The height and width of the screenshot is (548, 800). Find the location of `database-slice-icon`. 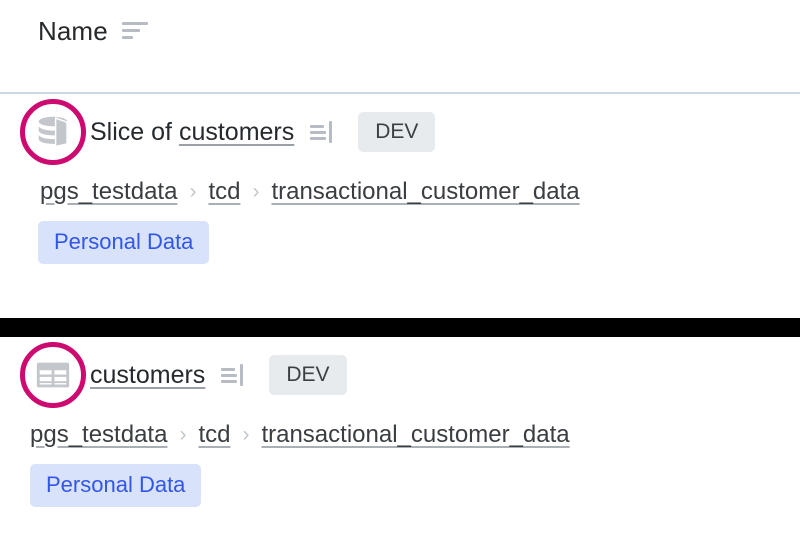

database-slice-icon is located at coordinates (53, 132).